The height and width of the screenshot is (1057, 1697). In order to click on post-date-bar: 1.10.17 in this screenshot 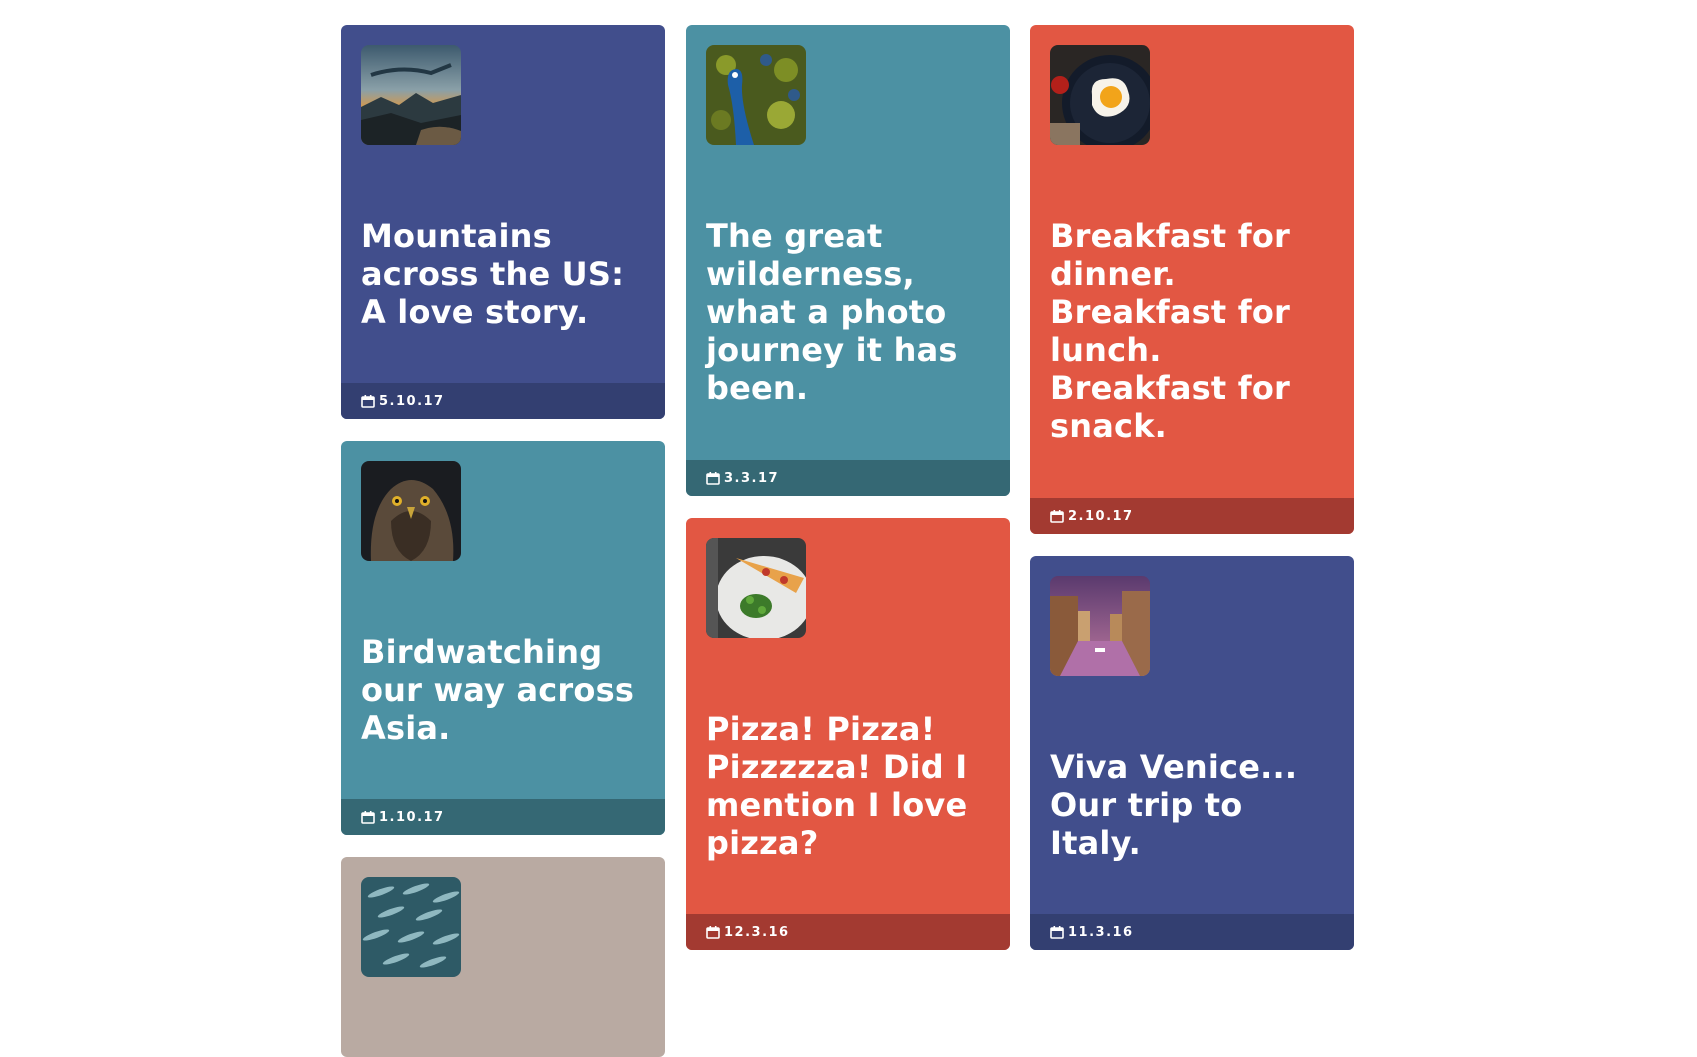, I will do `click(503, 817)`.